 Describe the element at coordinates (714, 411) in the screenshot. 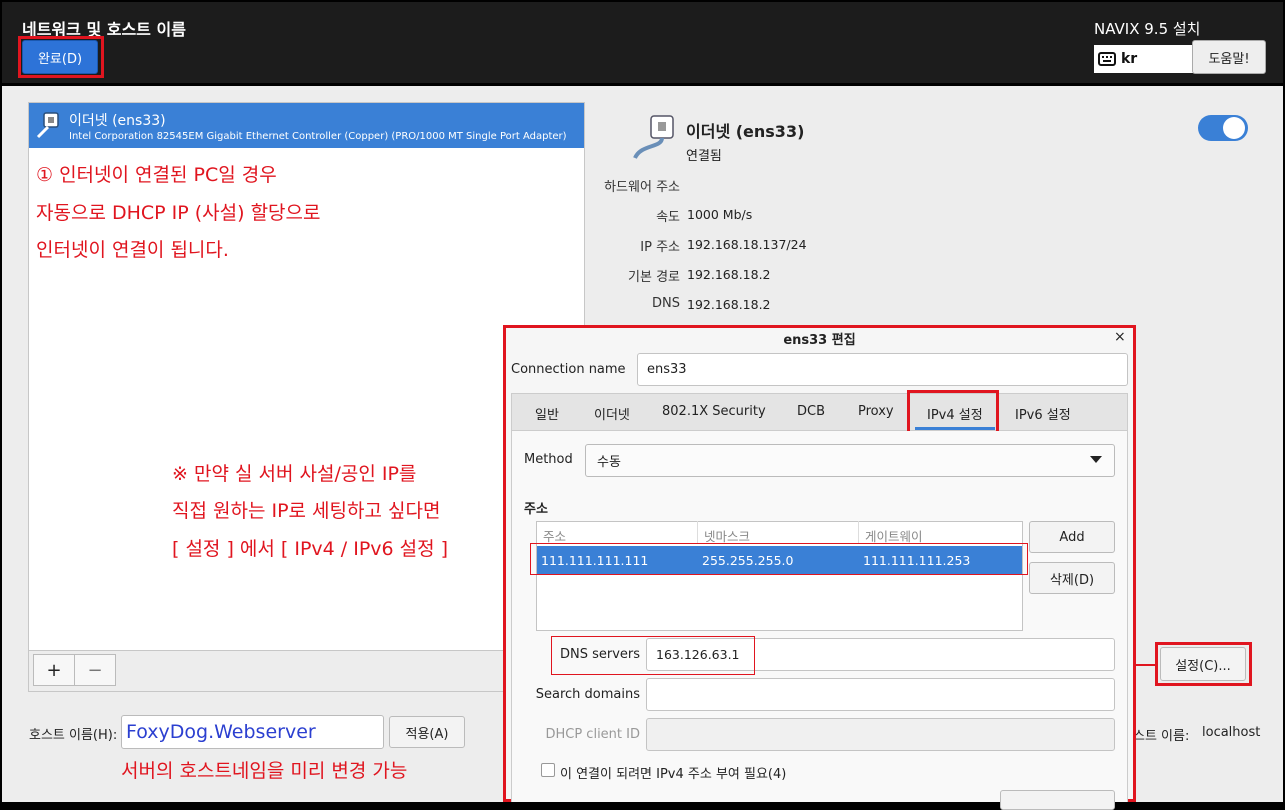

I see `tab-8021x-security: 802.1X Security` at that location.